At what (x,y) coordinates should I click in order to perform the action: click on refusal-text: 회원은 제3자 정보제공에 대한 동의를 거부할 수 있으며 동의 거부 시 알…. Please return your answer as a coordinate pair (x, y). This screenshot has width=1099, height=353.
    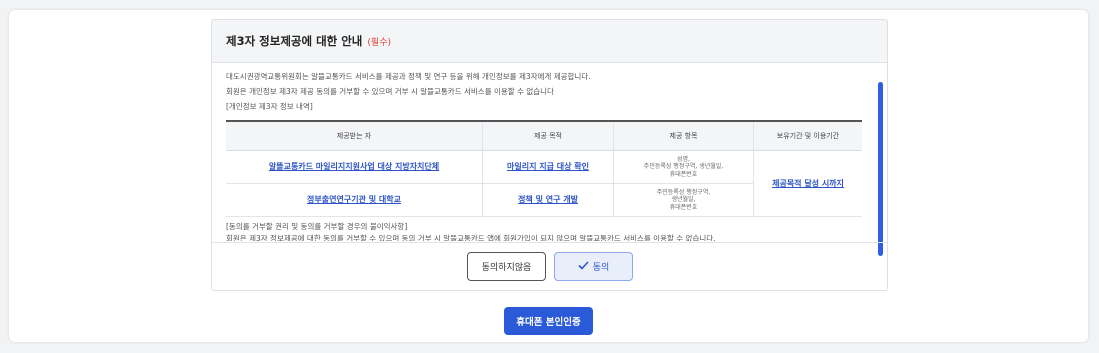
    Looking at the image, I should click on (471, 237).